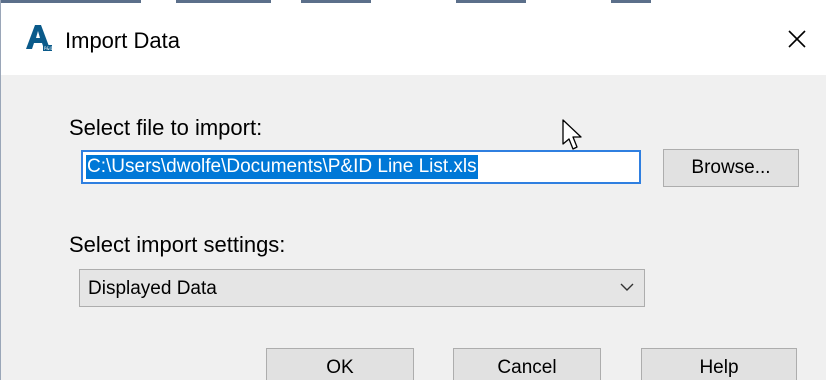 This screenshot has width=826, height=380. I want to click on svg-text: P&ID, so click(49, 48).